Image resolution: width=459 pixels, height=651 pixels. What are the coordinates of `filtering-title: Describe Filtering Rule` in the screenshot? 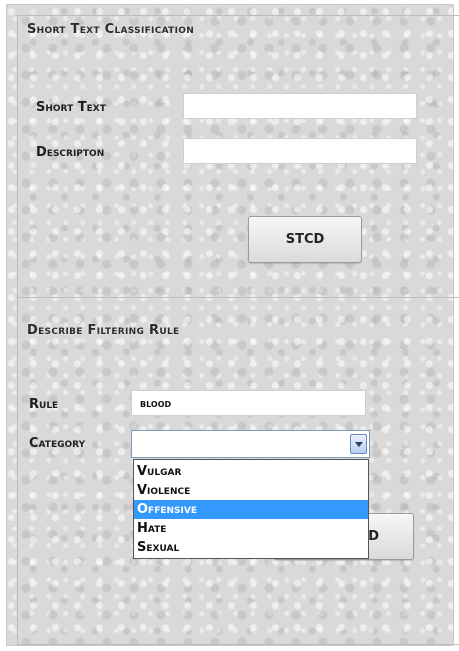 It's located at (103, 330).